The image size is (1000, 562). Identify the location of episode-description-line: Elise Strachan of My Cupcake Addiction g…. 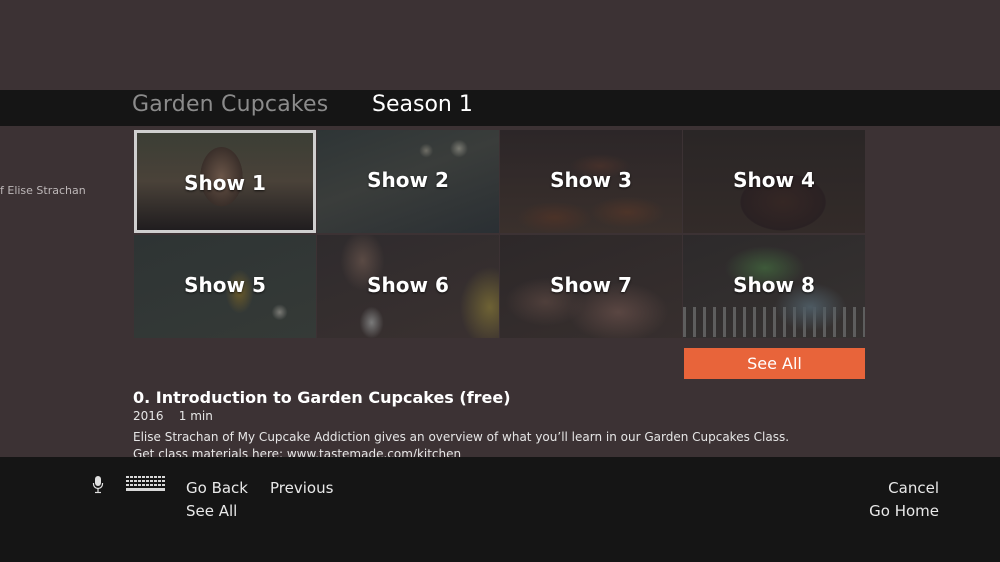
(461, 437).